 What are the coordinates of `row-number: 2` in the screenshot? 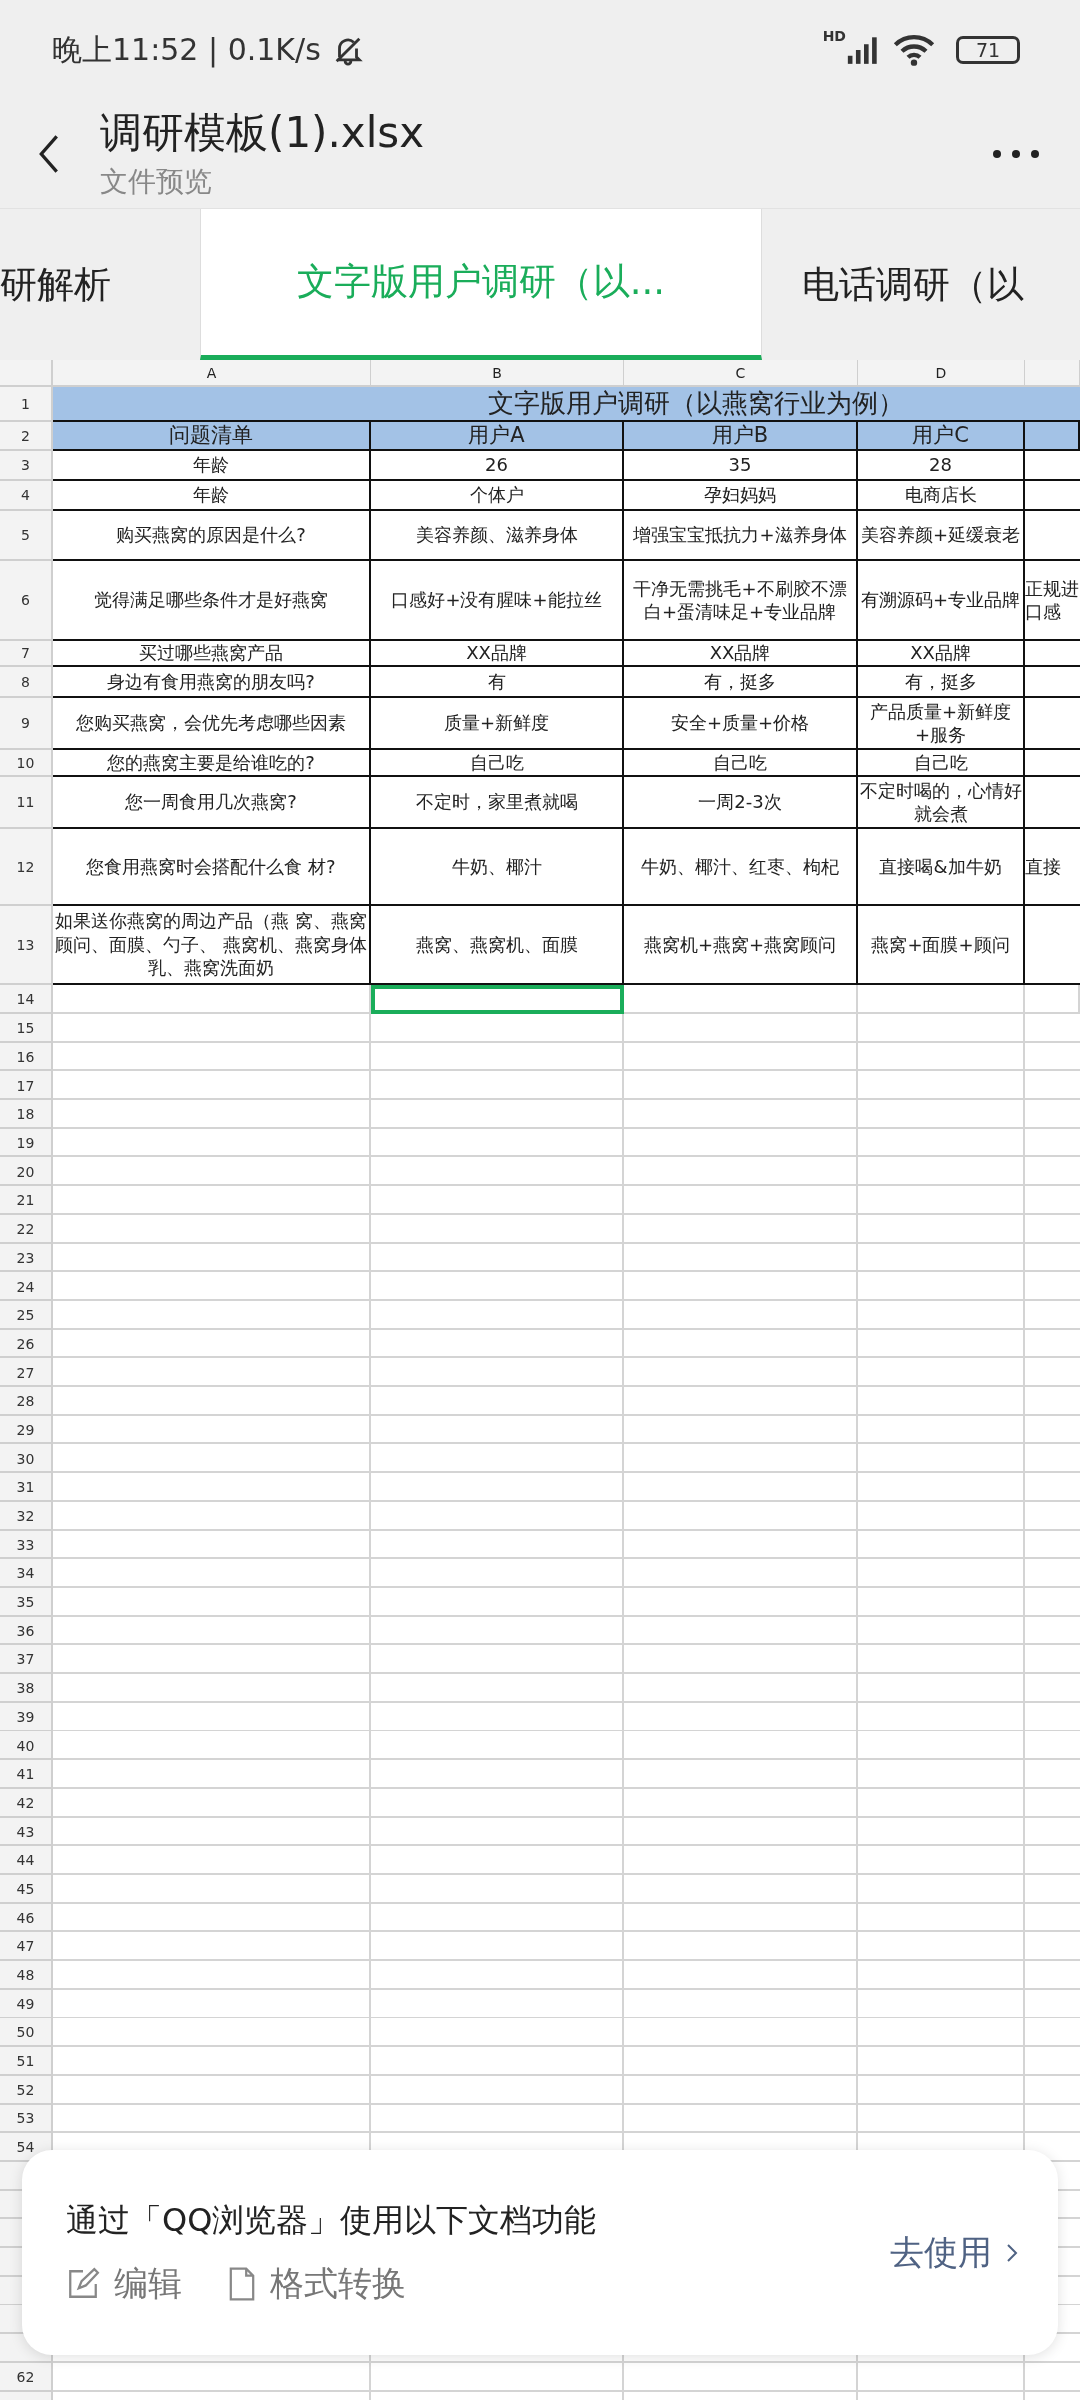 It's located at (26, 436).